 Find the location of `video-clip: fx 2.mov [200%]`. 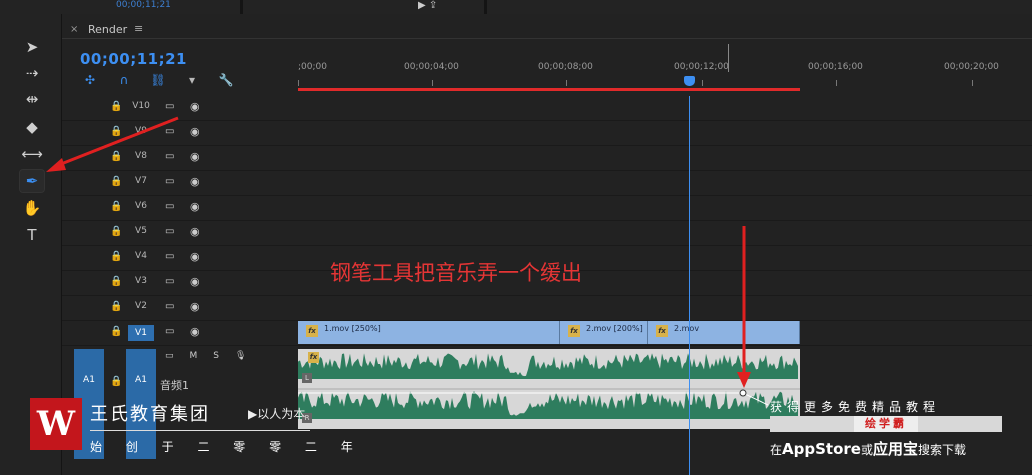

video-clip: fx 2.mov [200%] is located at coordinates (604, 332).